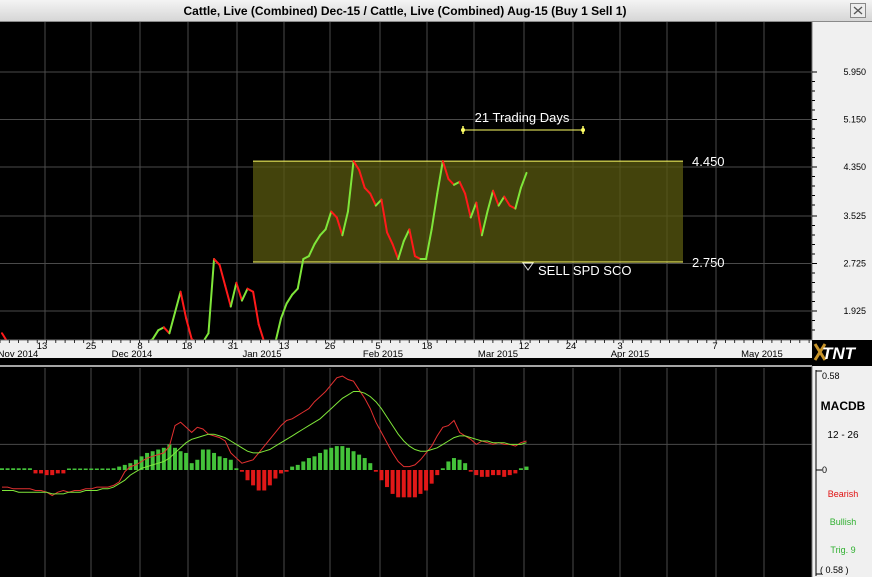 This screenshot has width=872, height=577. Describe the element at coordinates (584, 270) in the screenshot. I see `sell-signal-label: SELL SPD SCO` at that location.